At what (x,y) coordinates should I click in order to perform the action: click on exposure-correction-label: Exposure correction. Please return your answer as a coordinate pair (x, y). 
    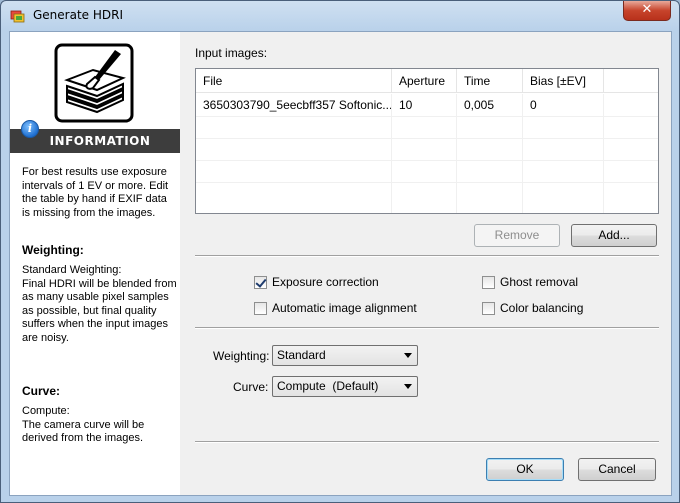
    Looking at the image, I should click on (325, 282).